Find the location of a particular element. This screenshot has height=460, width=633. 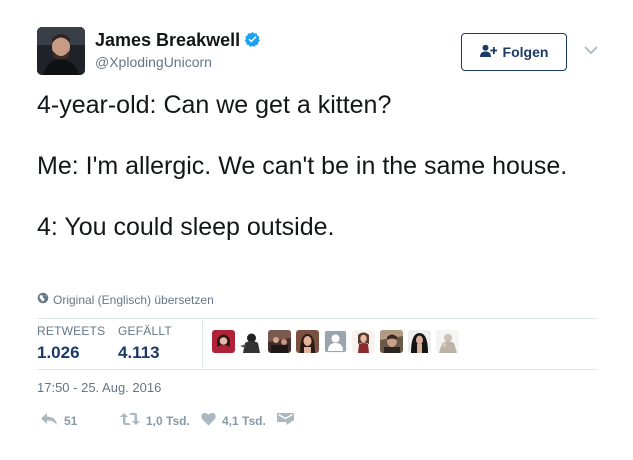

reply-count: 51 is located at coordinates (71, 420).